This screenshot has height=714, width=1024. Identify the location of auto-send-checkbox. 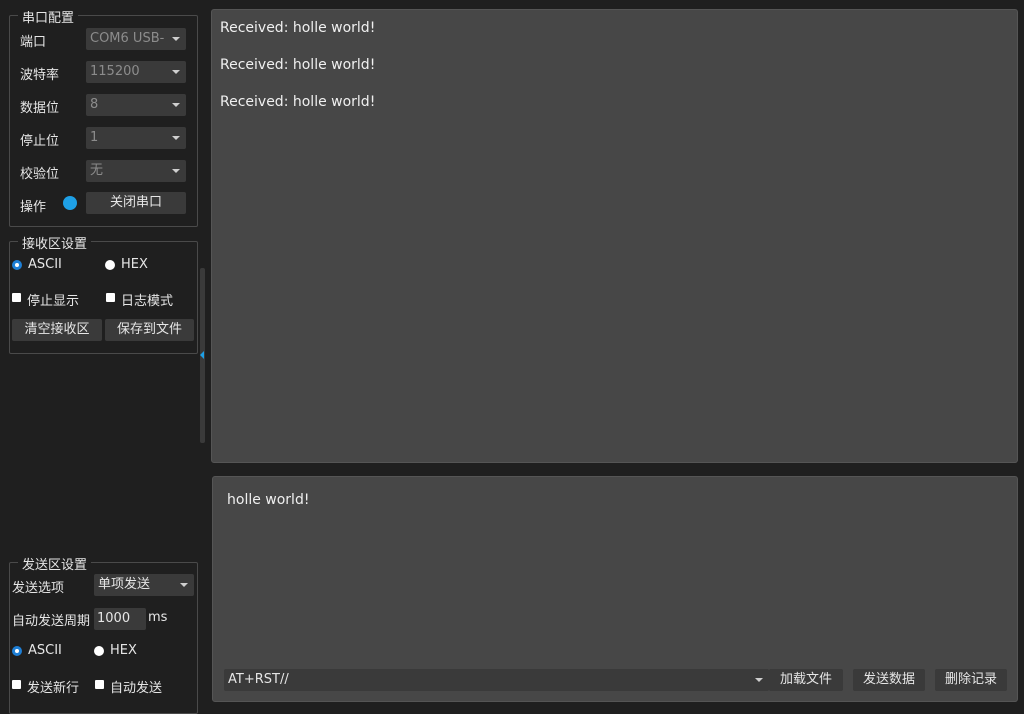
(99, 684).